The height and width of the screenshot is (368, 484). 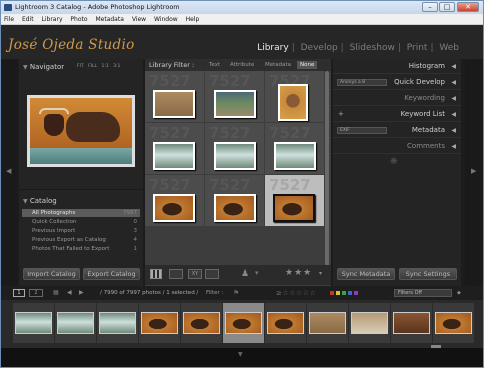 I want to click on catalog-item-quick-collection: Quick Collection 0, so click(x=81, y=222).